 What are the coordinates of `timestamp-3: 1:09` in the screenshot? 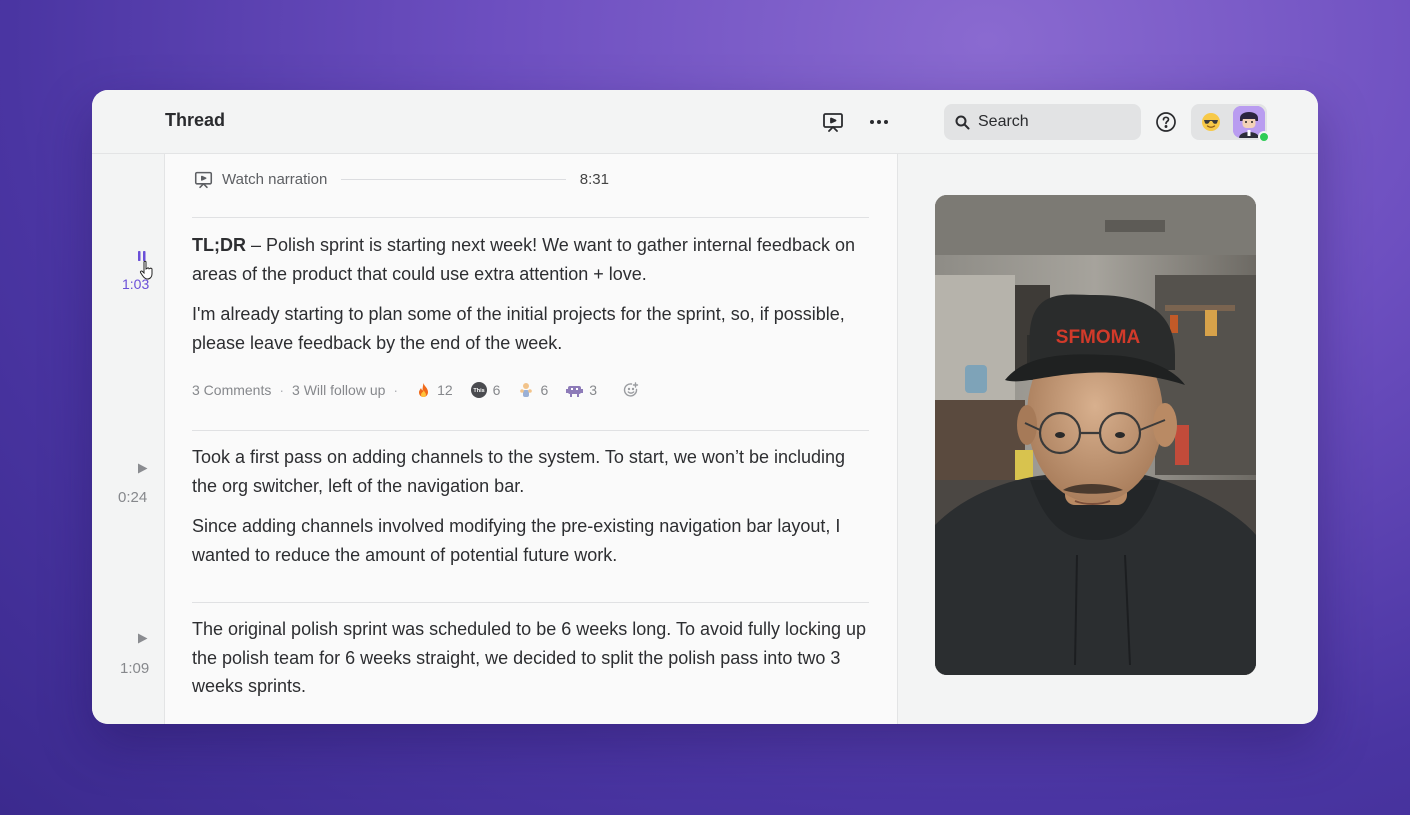 It's located at (134, 668).